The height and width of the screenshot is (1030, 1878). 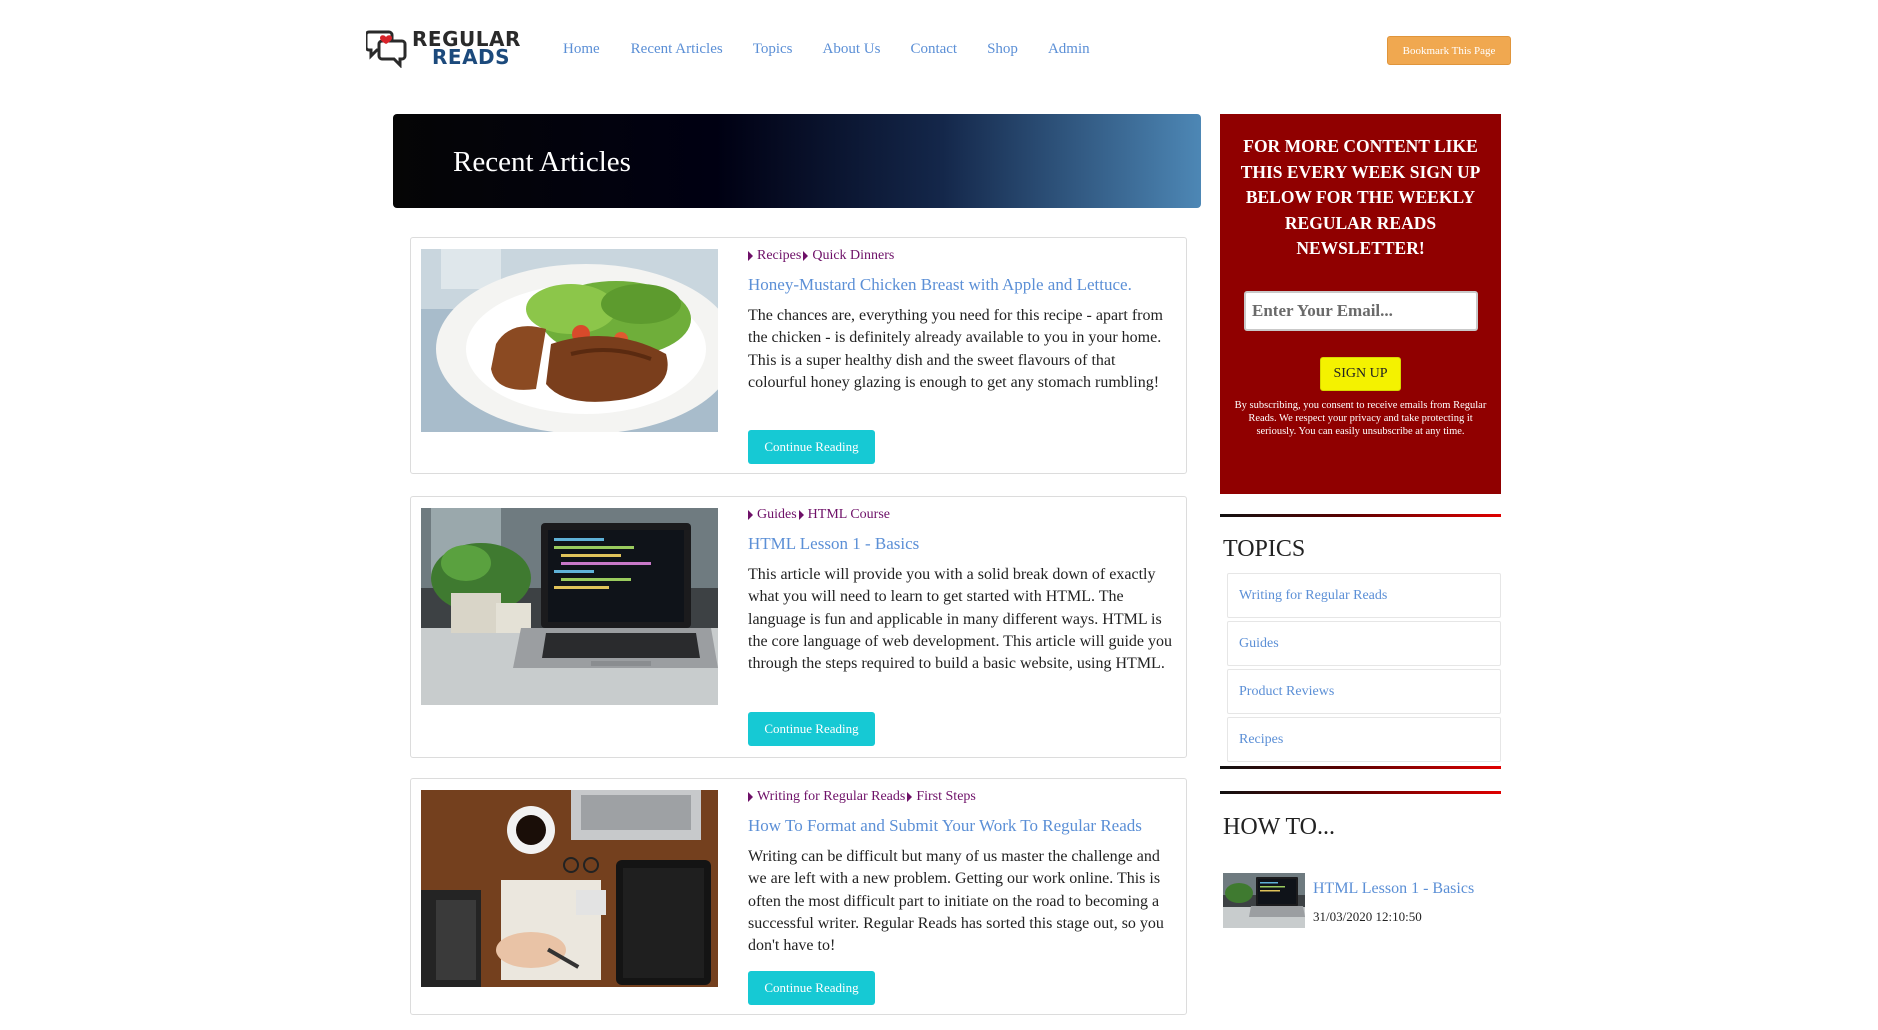 I want to click on article-image-chicken-salad, so click(x=569, y=340).